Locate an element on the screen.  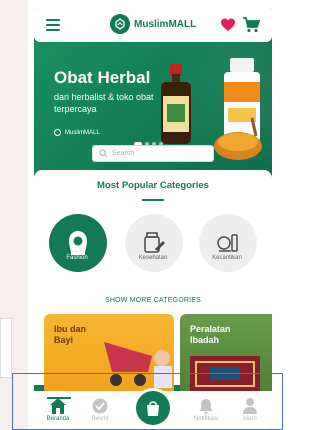
category-kecantikan: Kecantikan is located at coordinates (228, 243).